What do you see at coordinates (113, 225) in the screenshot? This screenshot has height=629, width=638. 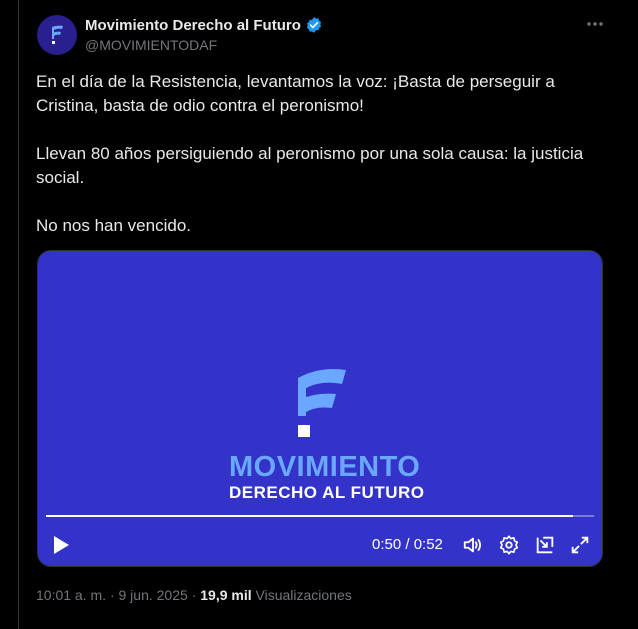 I see `tweet-paragraph: No nos han vencido.` at bounding box center [113, 225].